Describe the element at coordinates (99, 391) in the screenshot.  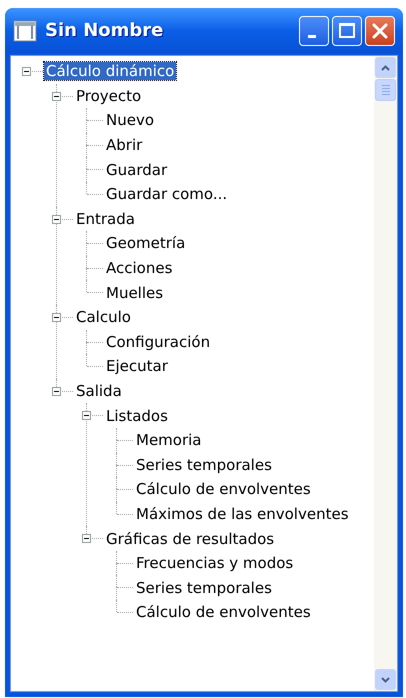
I see `tree-item: Salida` at that location.